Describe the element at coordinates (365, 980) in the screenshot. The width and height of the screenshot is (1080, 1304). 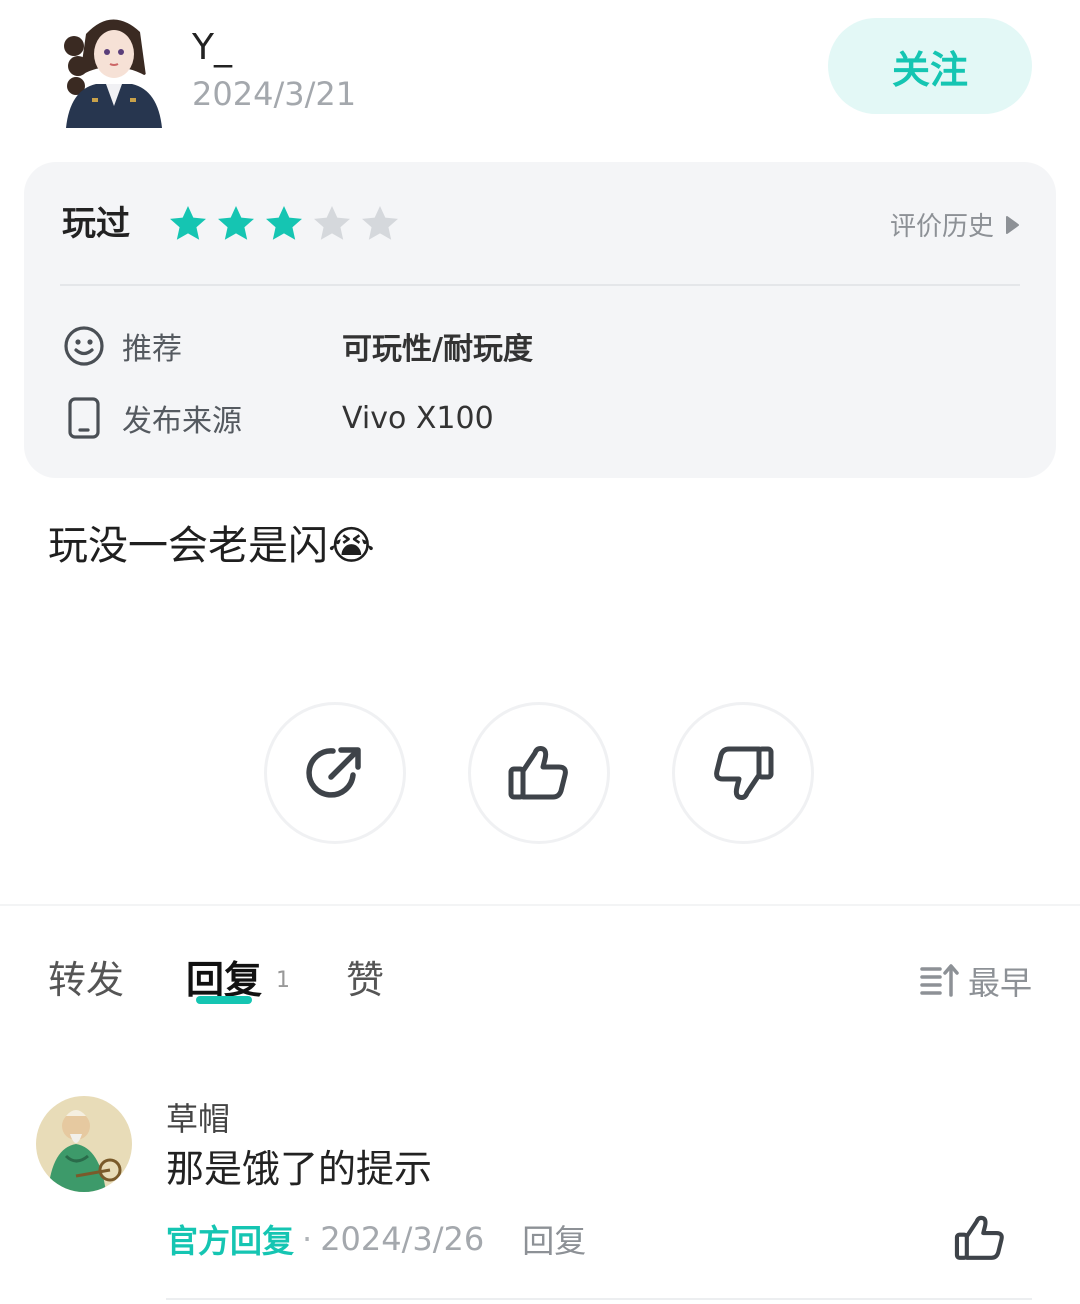
I see `tab-like: 赞` at that location.